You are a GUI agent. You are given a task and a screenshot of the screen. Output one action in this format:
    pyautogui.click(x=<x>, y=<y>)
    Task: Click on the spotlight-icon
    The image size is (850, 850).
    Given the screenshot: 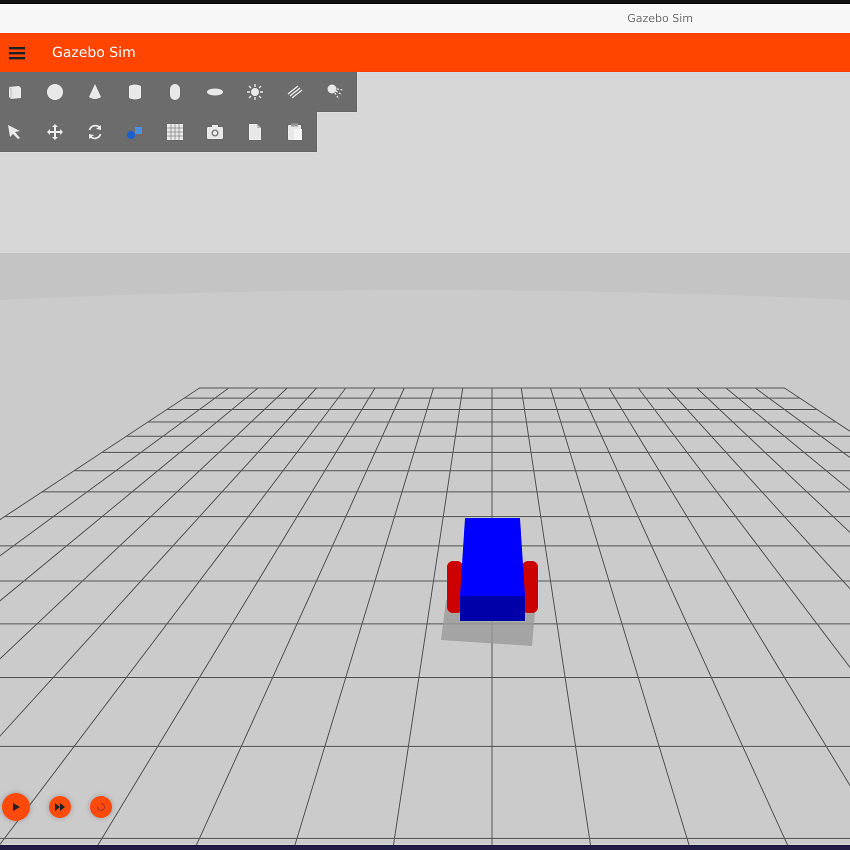 What is the action you would take?
    pyautogui.click(x=335, y=92)
    